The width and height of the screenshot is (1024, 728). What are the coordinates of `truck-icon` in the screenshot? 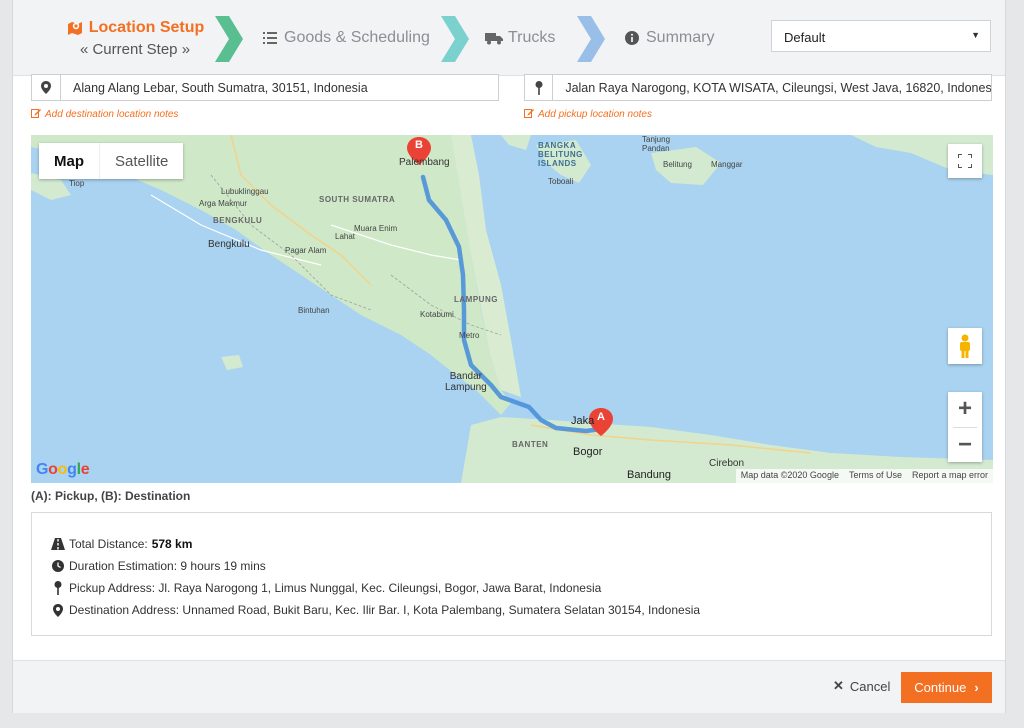 It's located at (494, 38).